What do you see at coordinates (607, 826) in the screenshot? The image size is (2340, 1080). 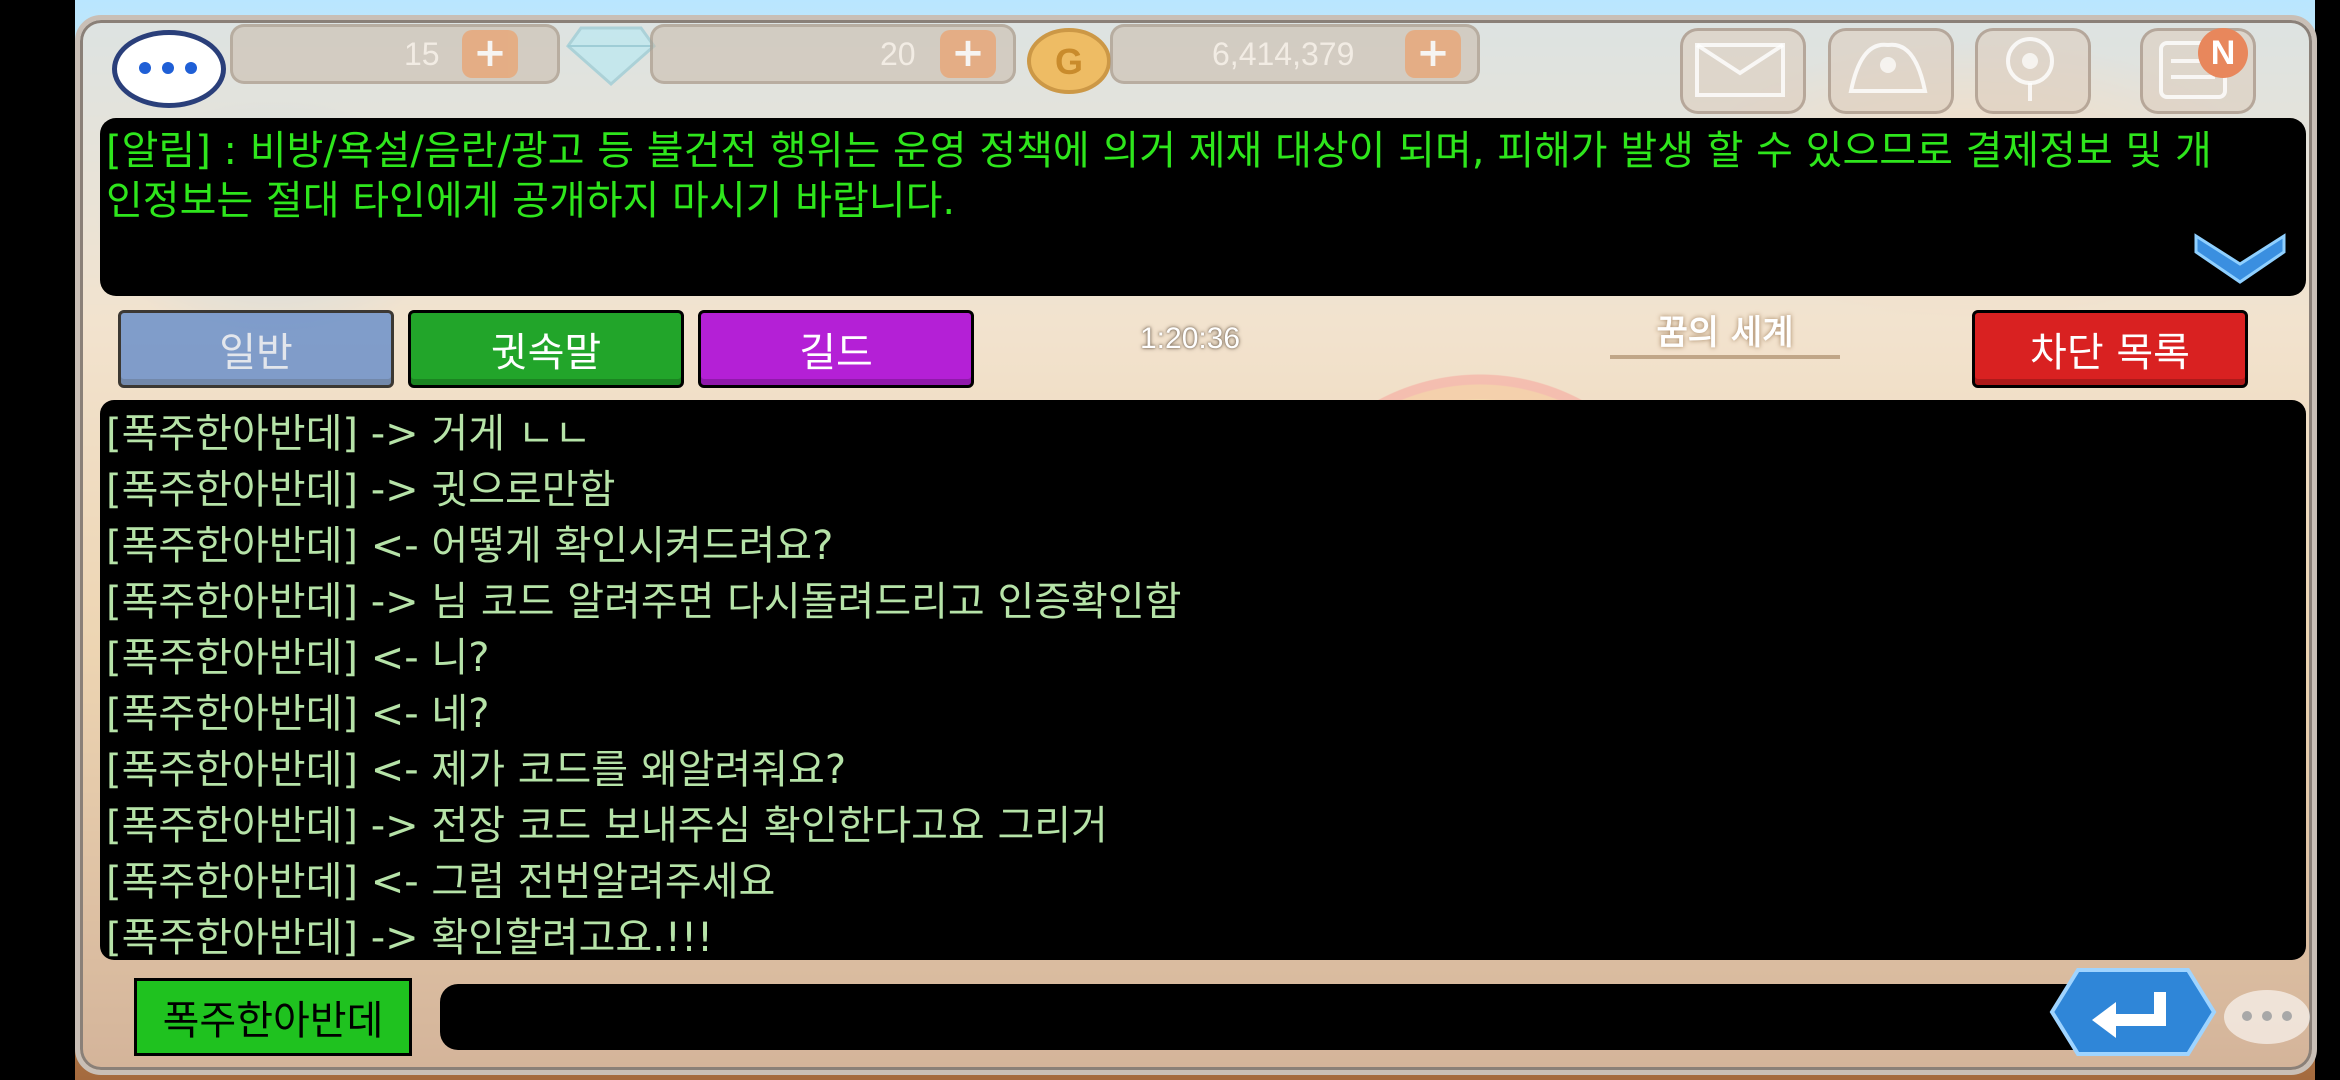 I see `chat-message: [폭주한아반데] -> 전장 코드 보내주심 확인한다고요 그리거` at bounding box center [607, 826].